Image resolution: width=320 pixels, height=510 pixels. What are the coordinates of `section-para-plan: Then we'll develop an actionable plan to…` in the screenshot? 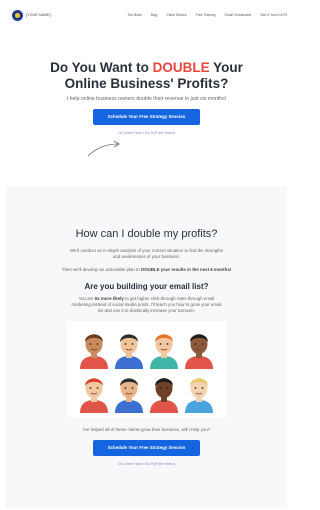 It's located at (146, 270).